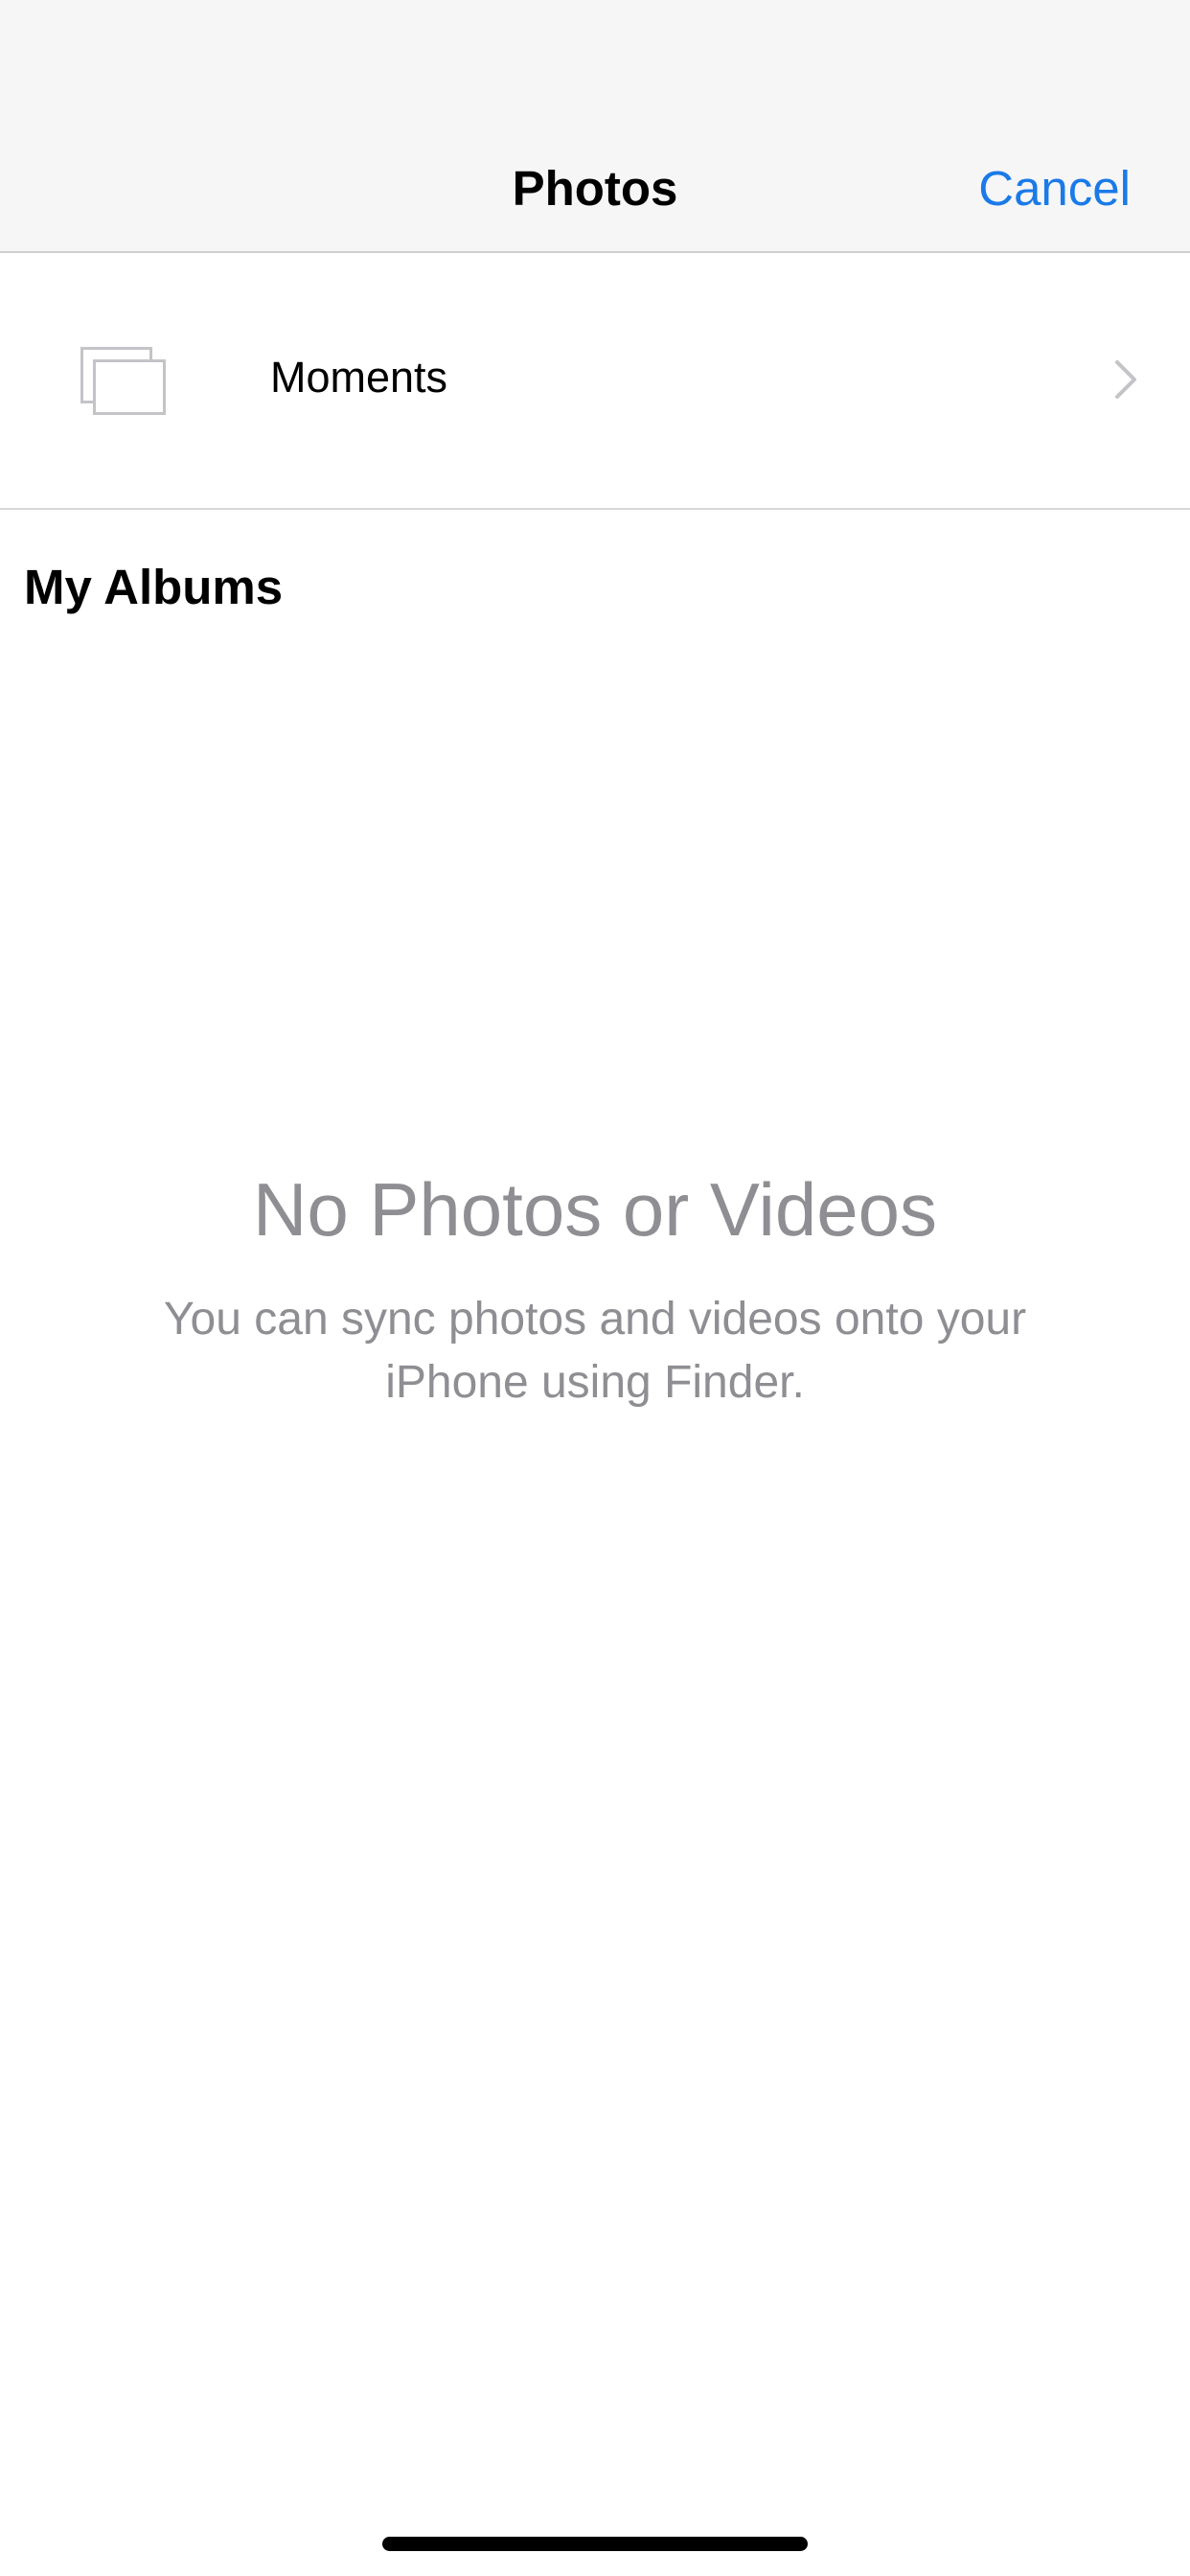 The height and width of the screenshot is (2576, 1190). What do you see at coordinates (595, 126) in the screenshot?
I see `navigation-bar: Photos Cancel` at bounding box center [595, 126].